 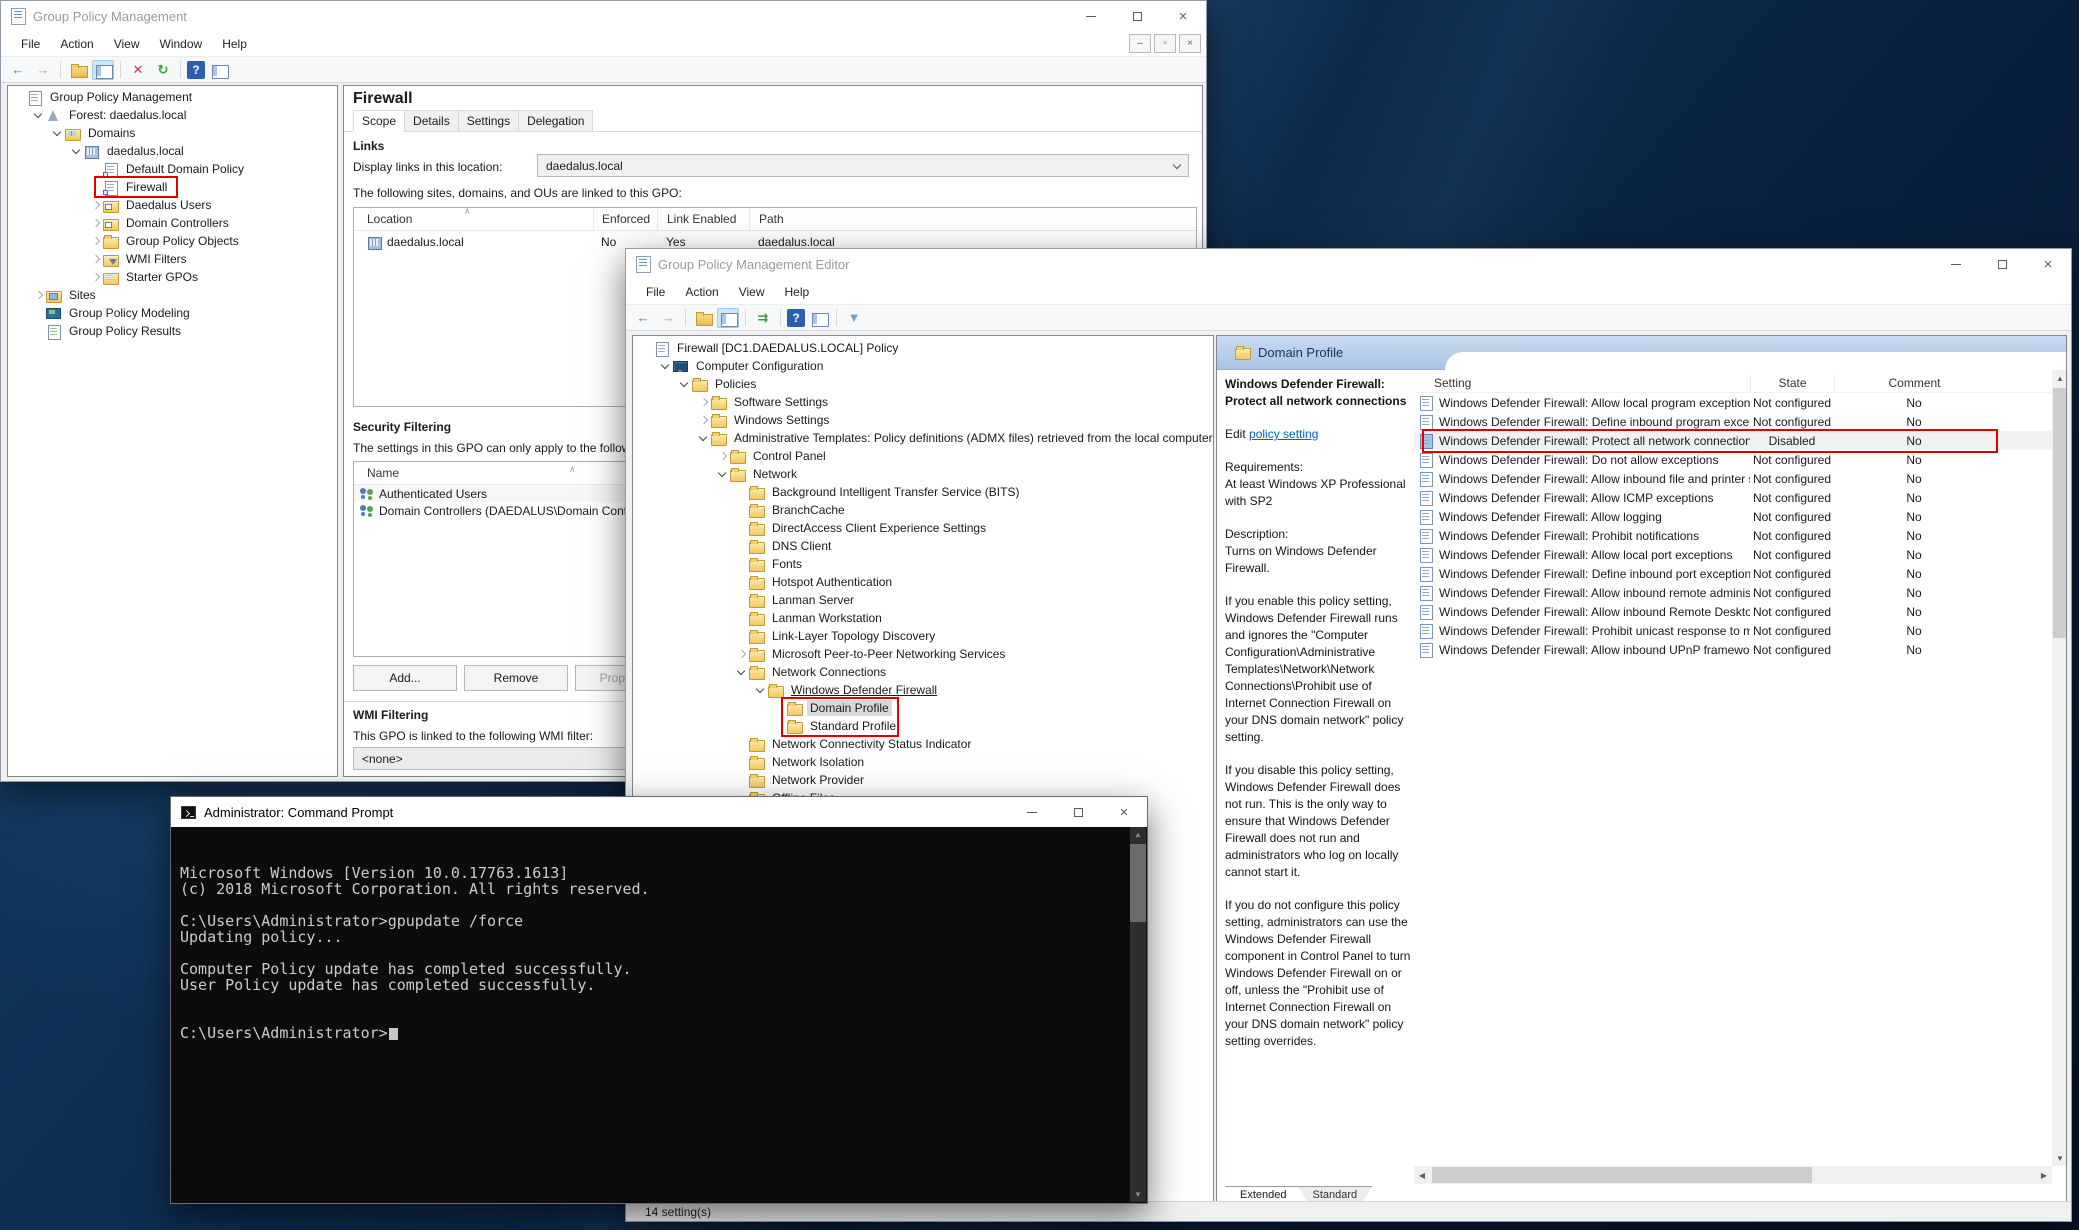 I want to click on tree-item-sites: Sites, so click(x=172, y=295).